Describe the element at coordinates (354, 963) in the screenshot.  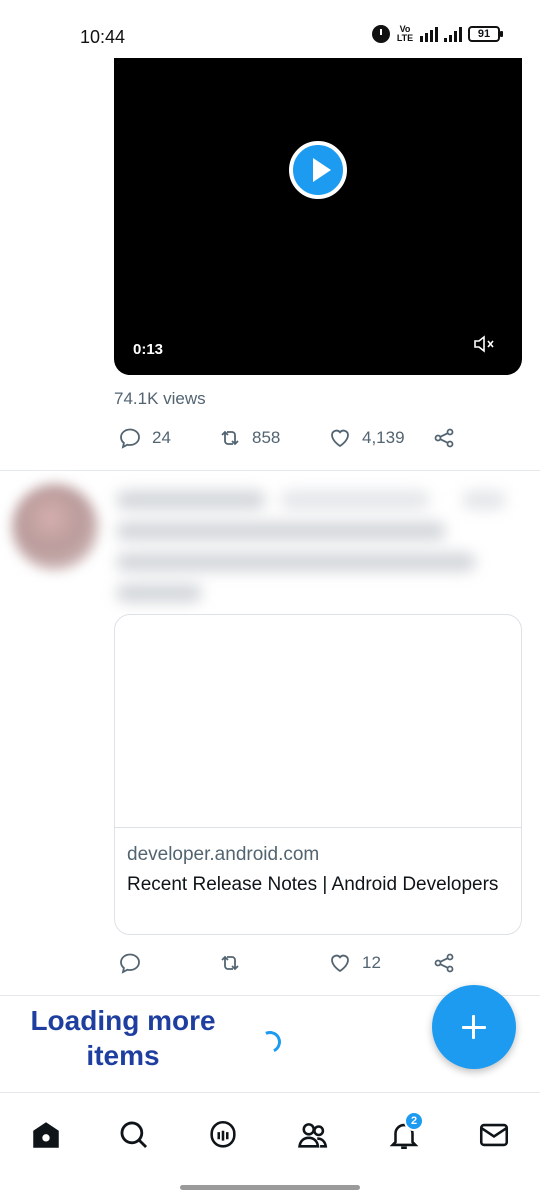
I see `like-button: 12` at that location.